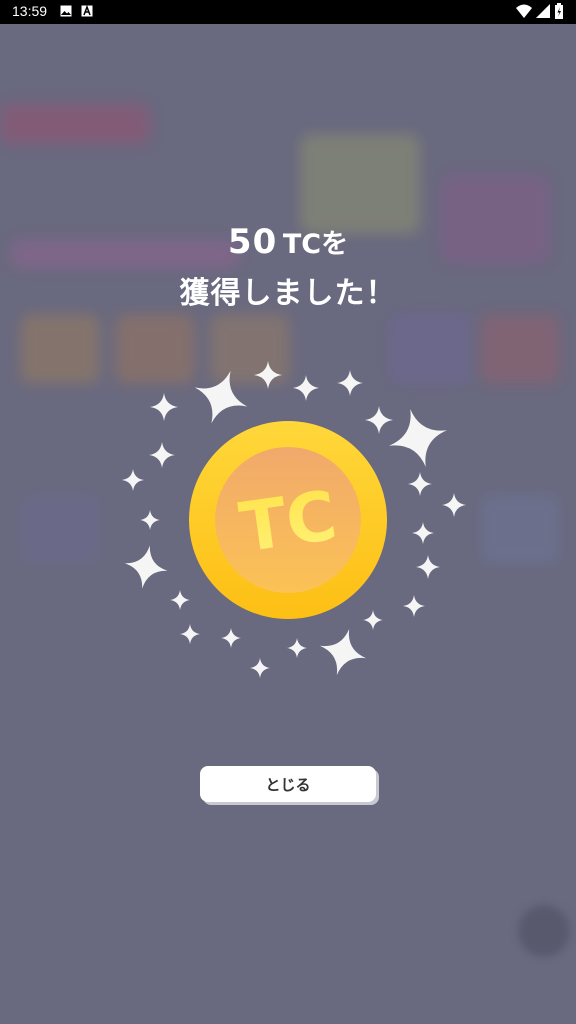  What do you see at coordinates (288, 523) in the screenshot?
I see `coin-label: TC` at bounding box center [288, 523].